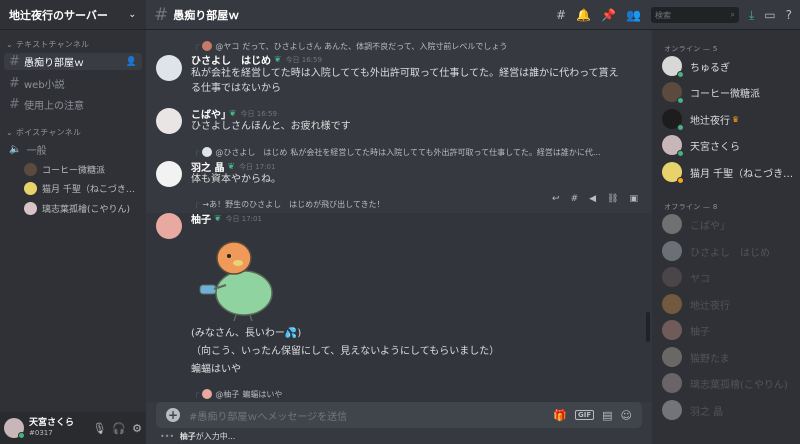 The width and height of the screenshot is (800, 444). What do you see at coordinates (730, 357) in the screenshot?
I see `member-item: 猫野たま` at bounding box center [730, 357].